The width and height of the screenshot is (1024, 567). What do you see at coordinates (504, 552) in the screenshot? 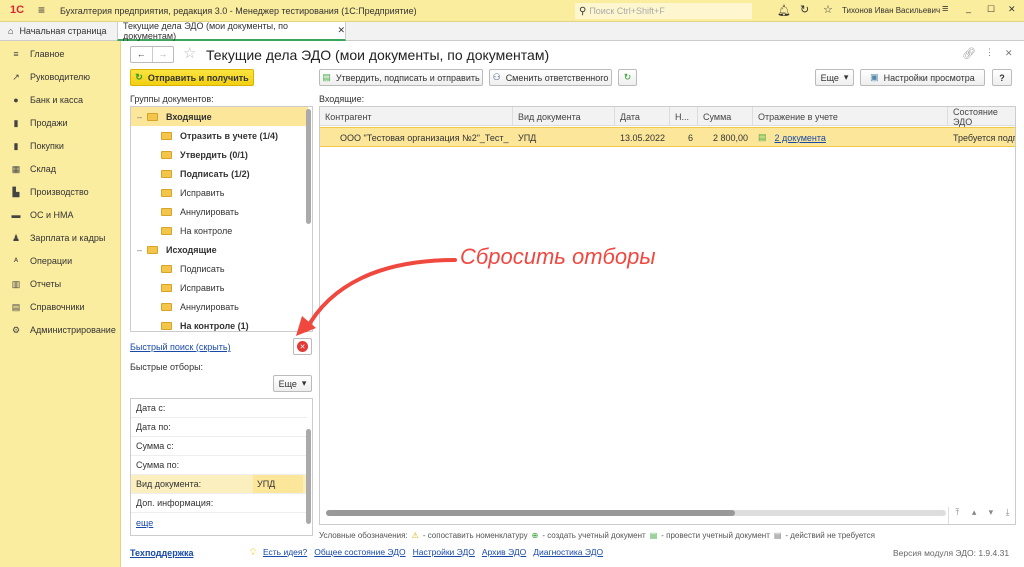
I see `edo-archive-link: Архив ЭДО` at bounding box center [504, 552].